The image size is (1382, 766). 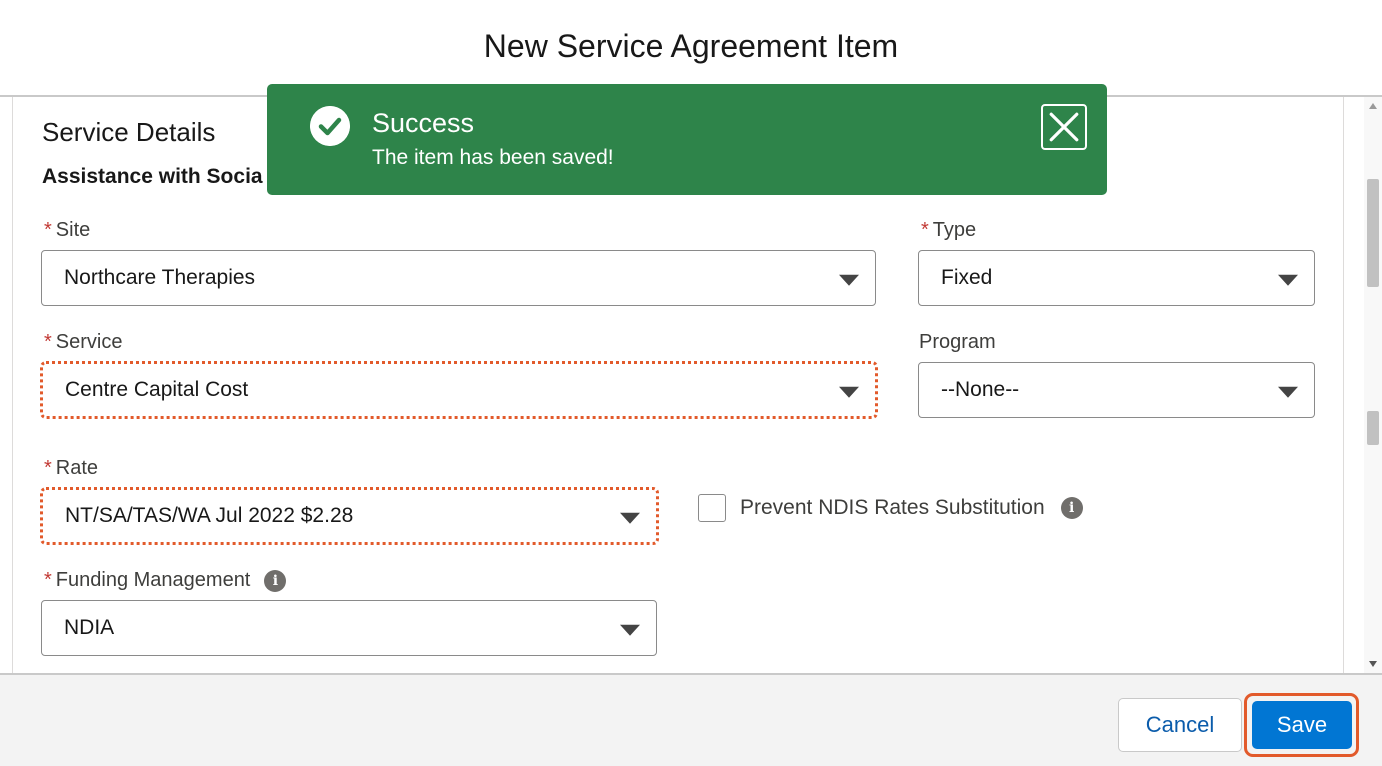 What do you see at coordinates (687, 139) in the screenshot?
I see `success-toast` at bounding box center [687, 139].